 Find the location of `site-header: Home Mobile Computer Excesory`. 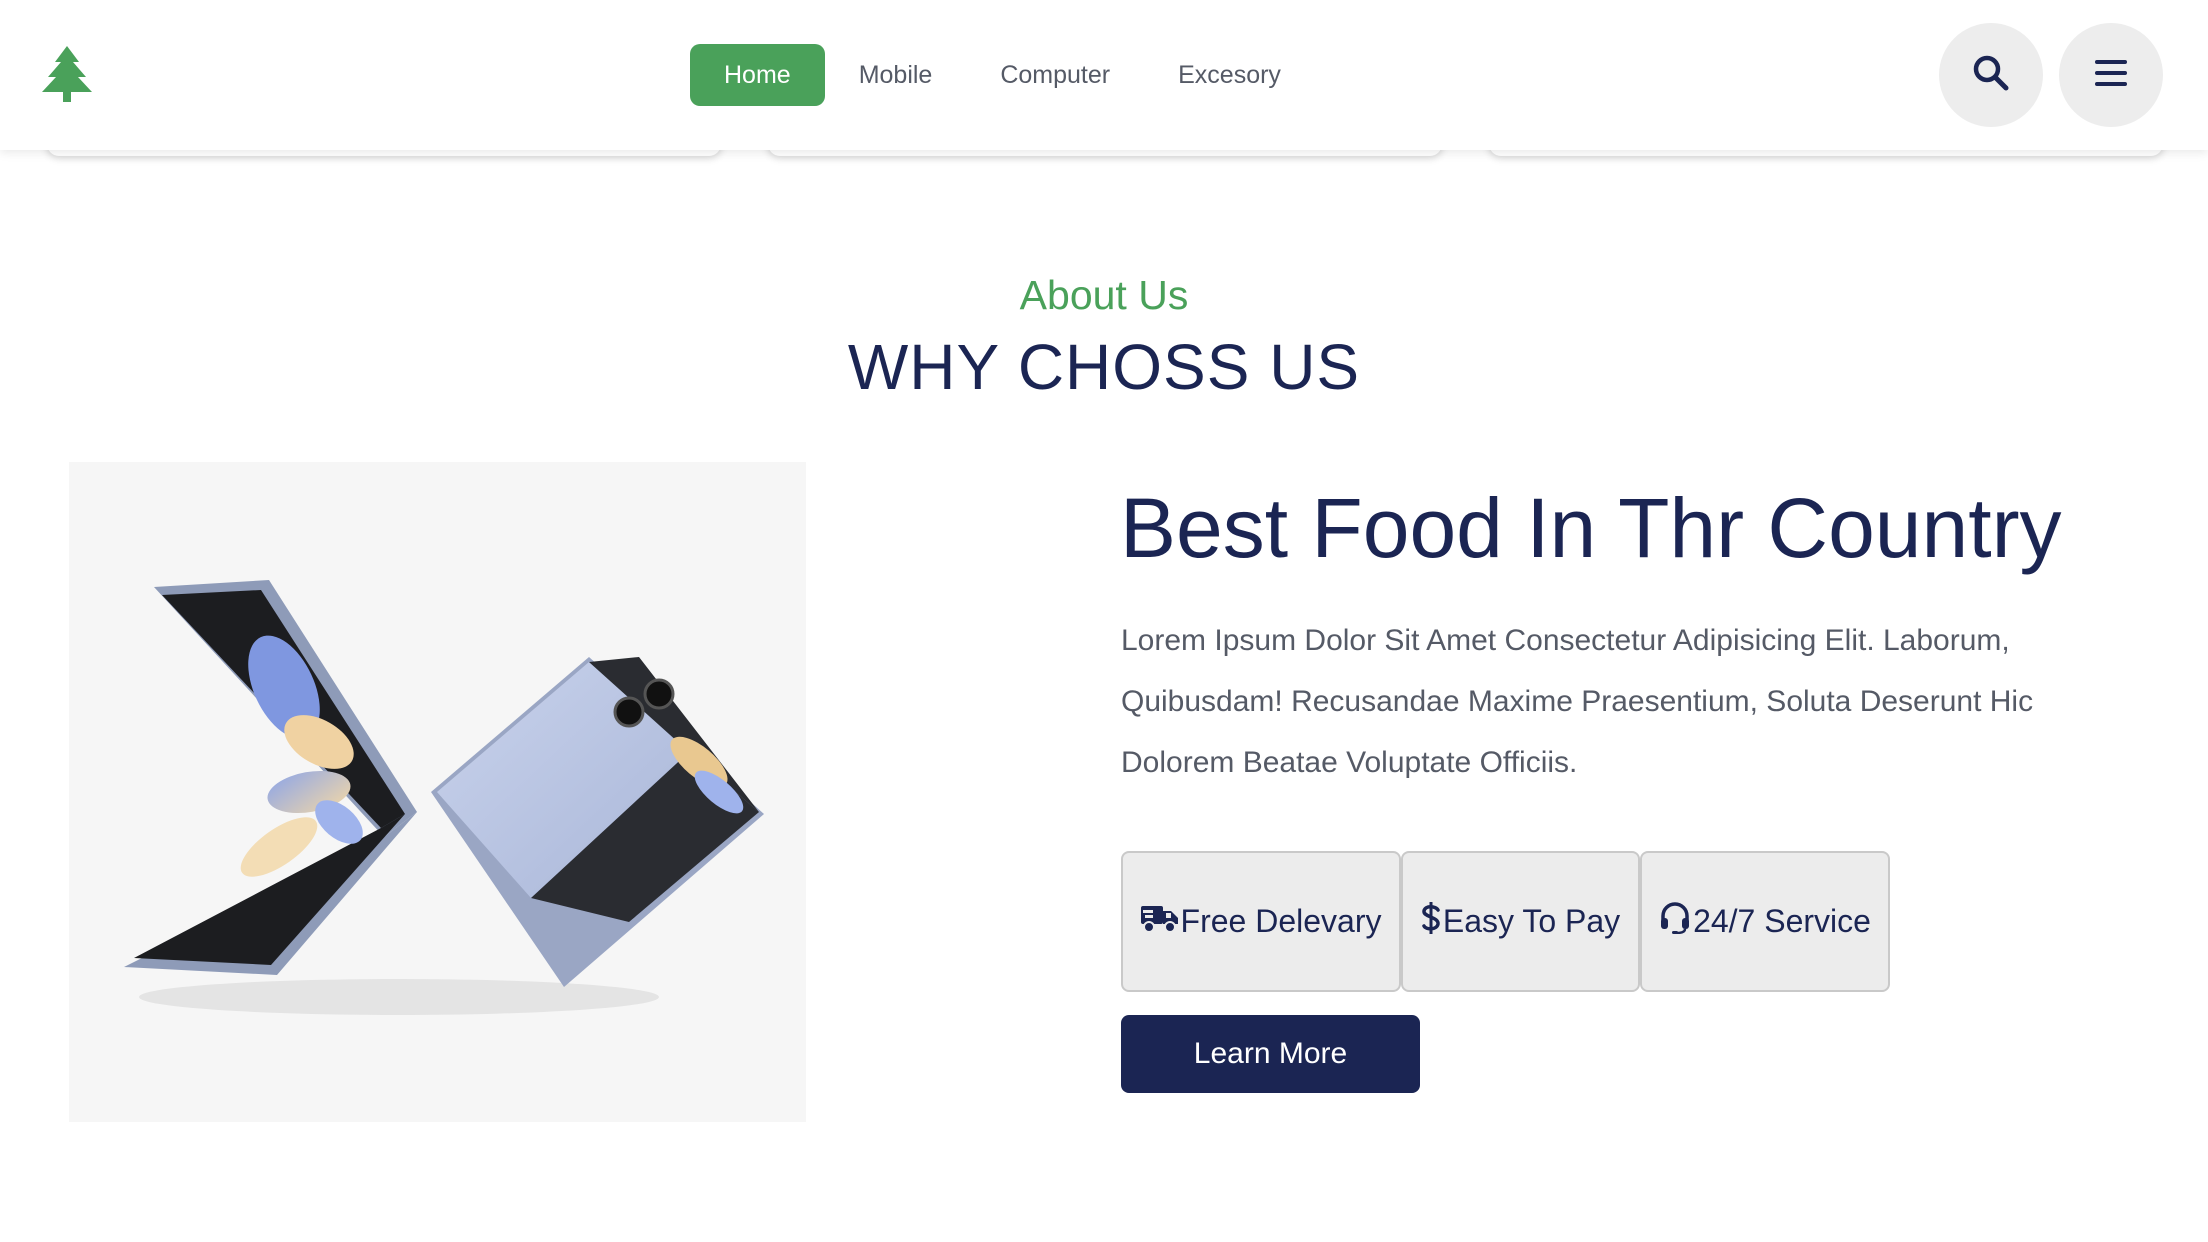

site-header: Home Mobile Computer Excesory is located at coordinates (1104, 75).